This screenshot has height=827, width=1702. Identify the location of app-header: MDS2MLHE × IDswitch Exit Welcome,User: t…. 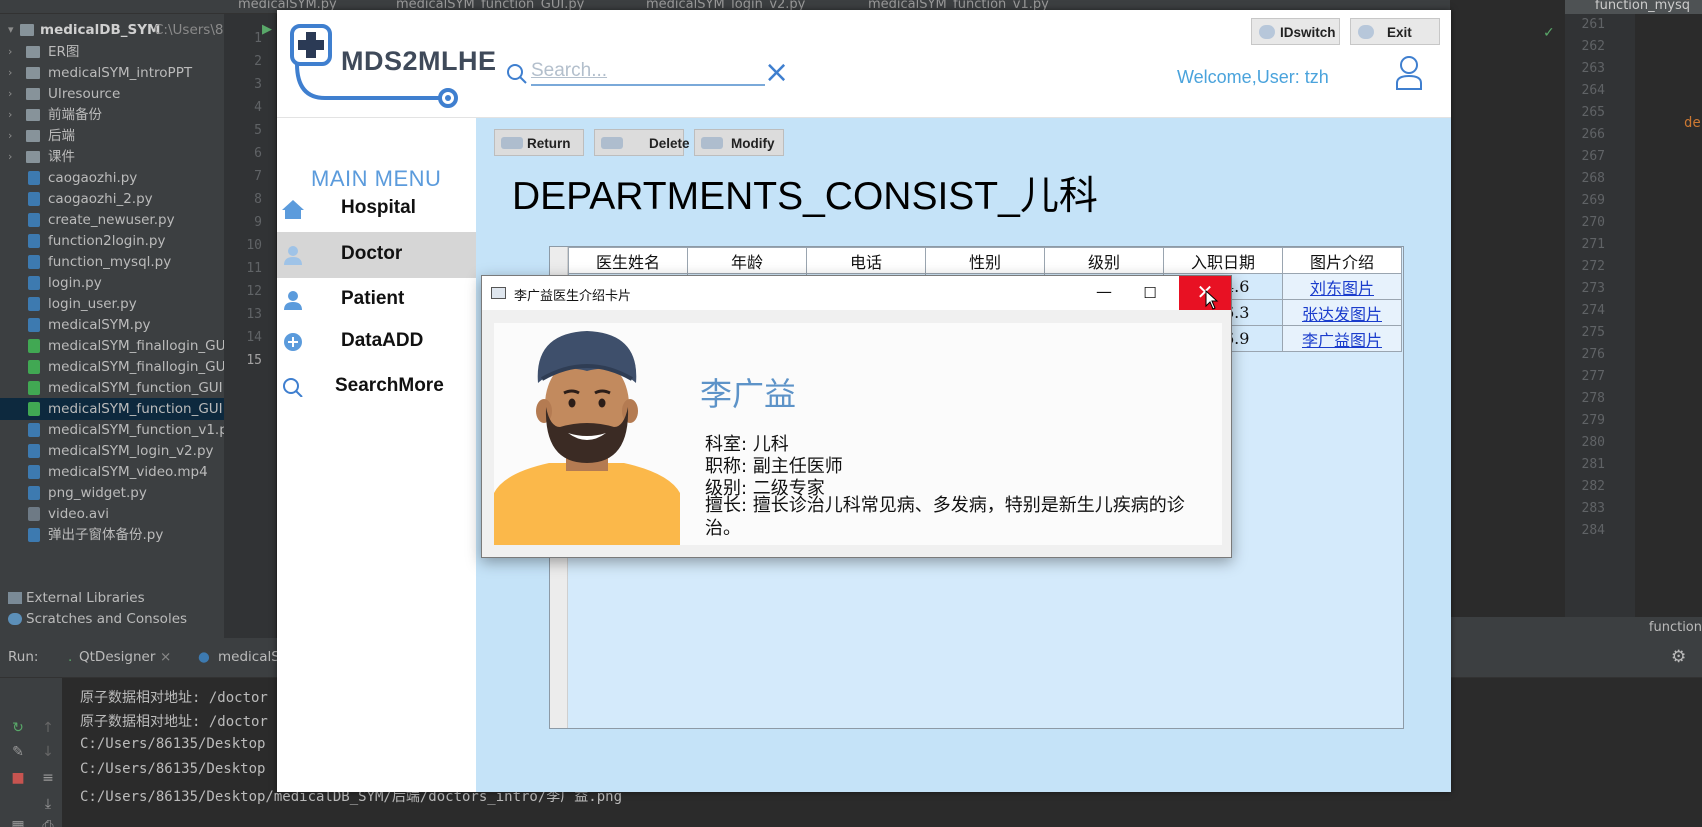
(864, 64).